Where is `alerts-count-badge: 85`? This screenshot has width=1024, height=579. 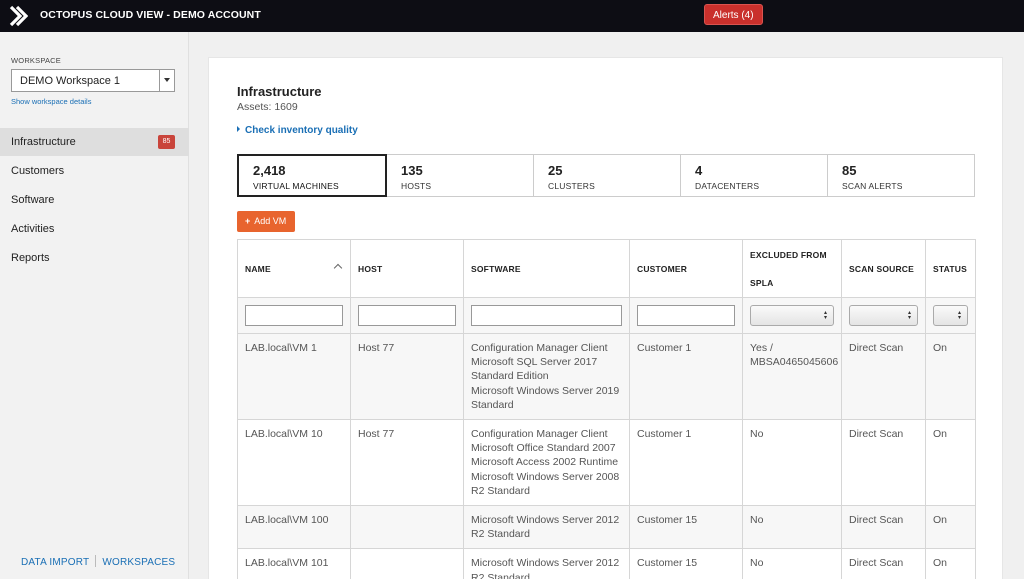 alerts-count-badge: 85 is located at coordinates (166, 142).